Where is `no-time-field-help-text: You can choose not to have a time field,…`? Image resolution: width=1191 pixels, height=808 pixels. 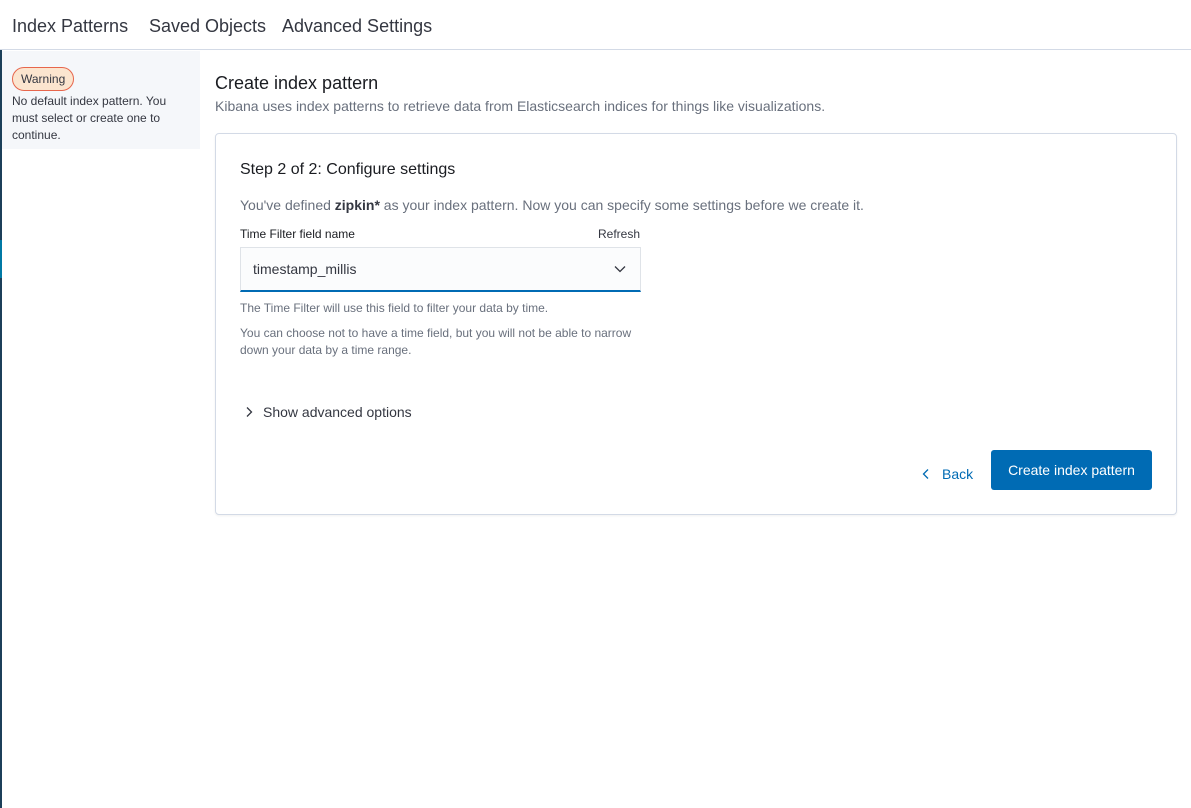 no-time-field-help-text: You can choose not to have a time field,… is located at coordinates (436, 341).